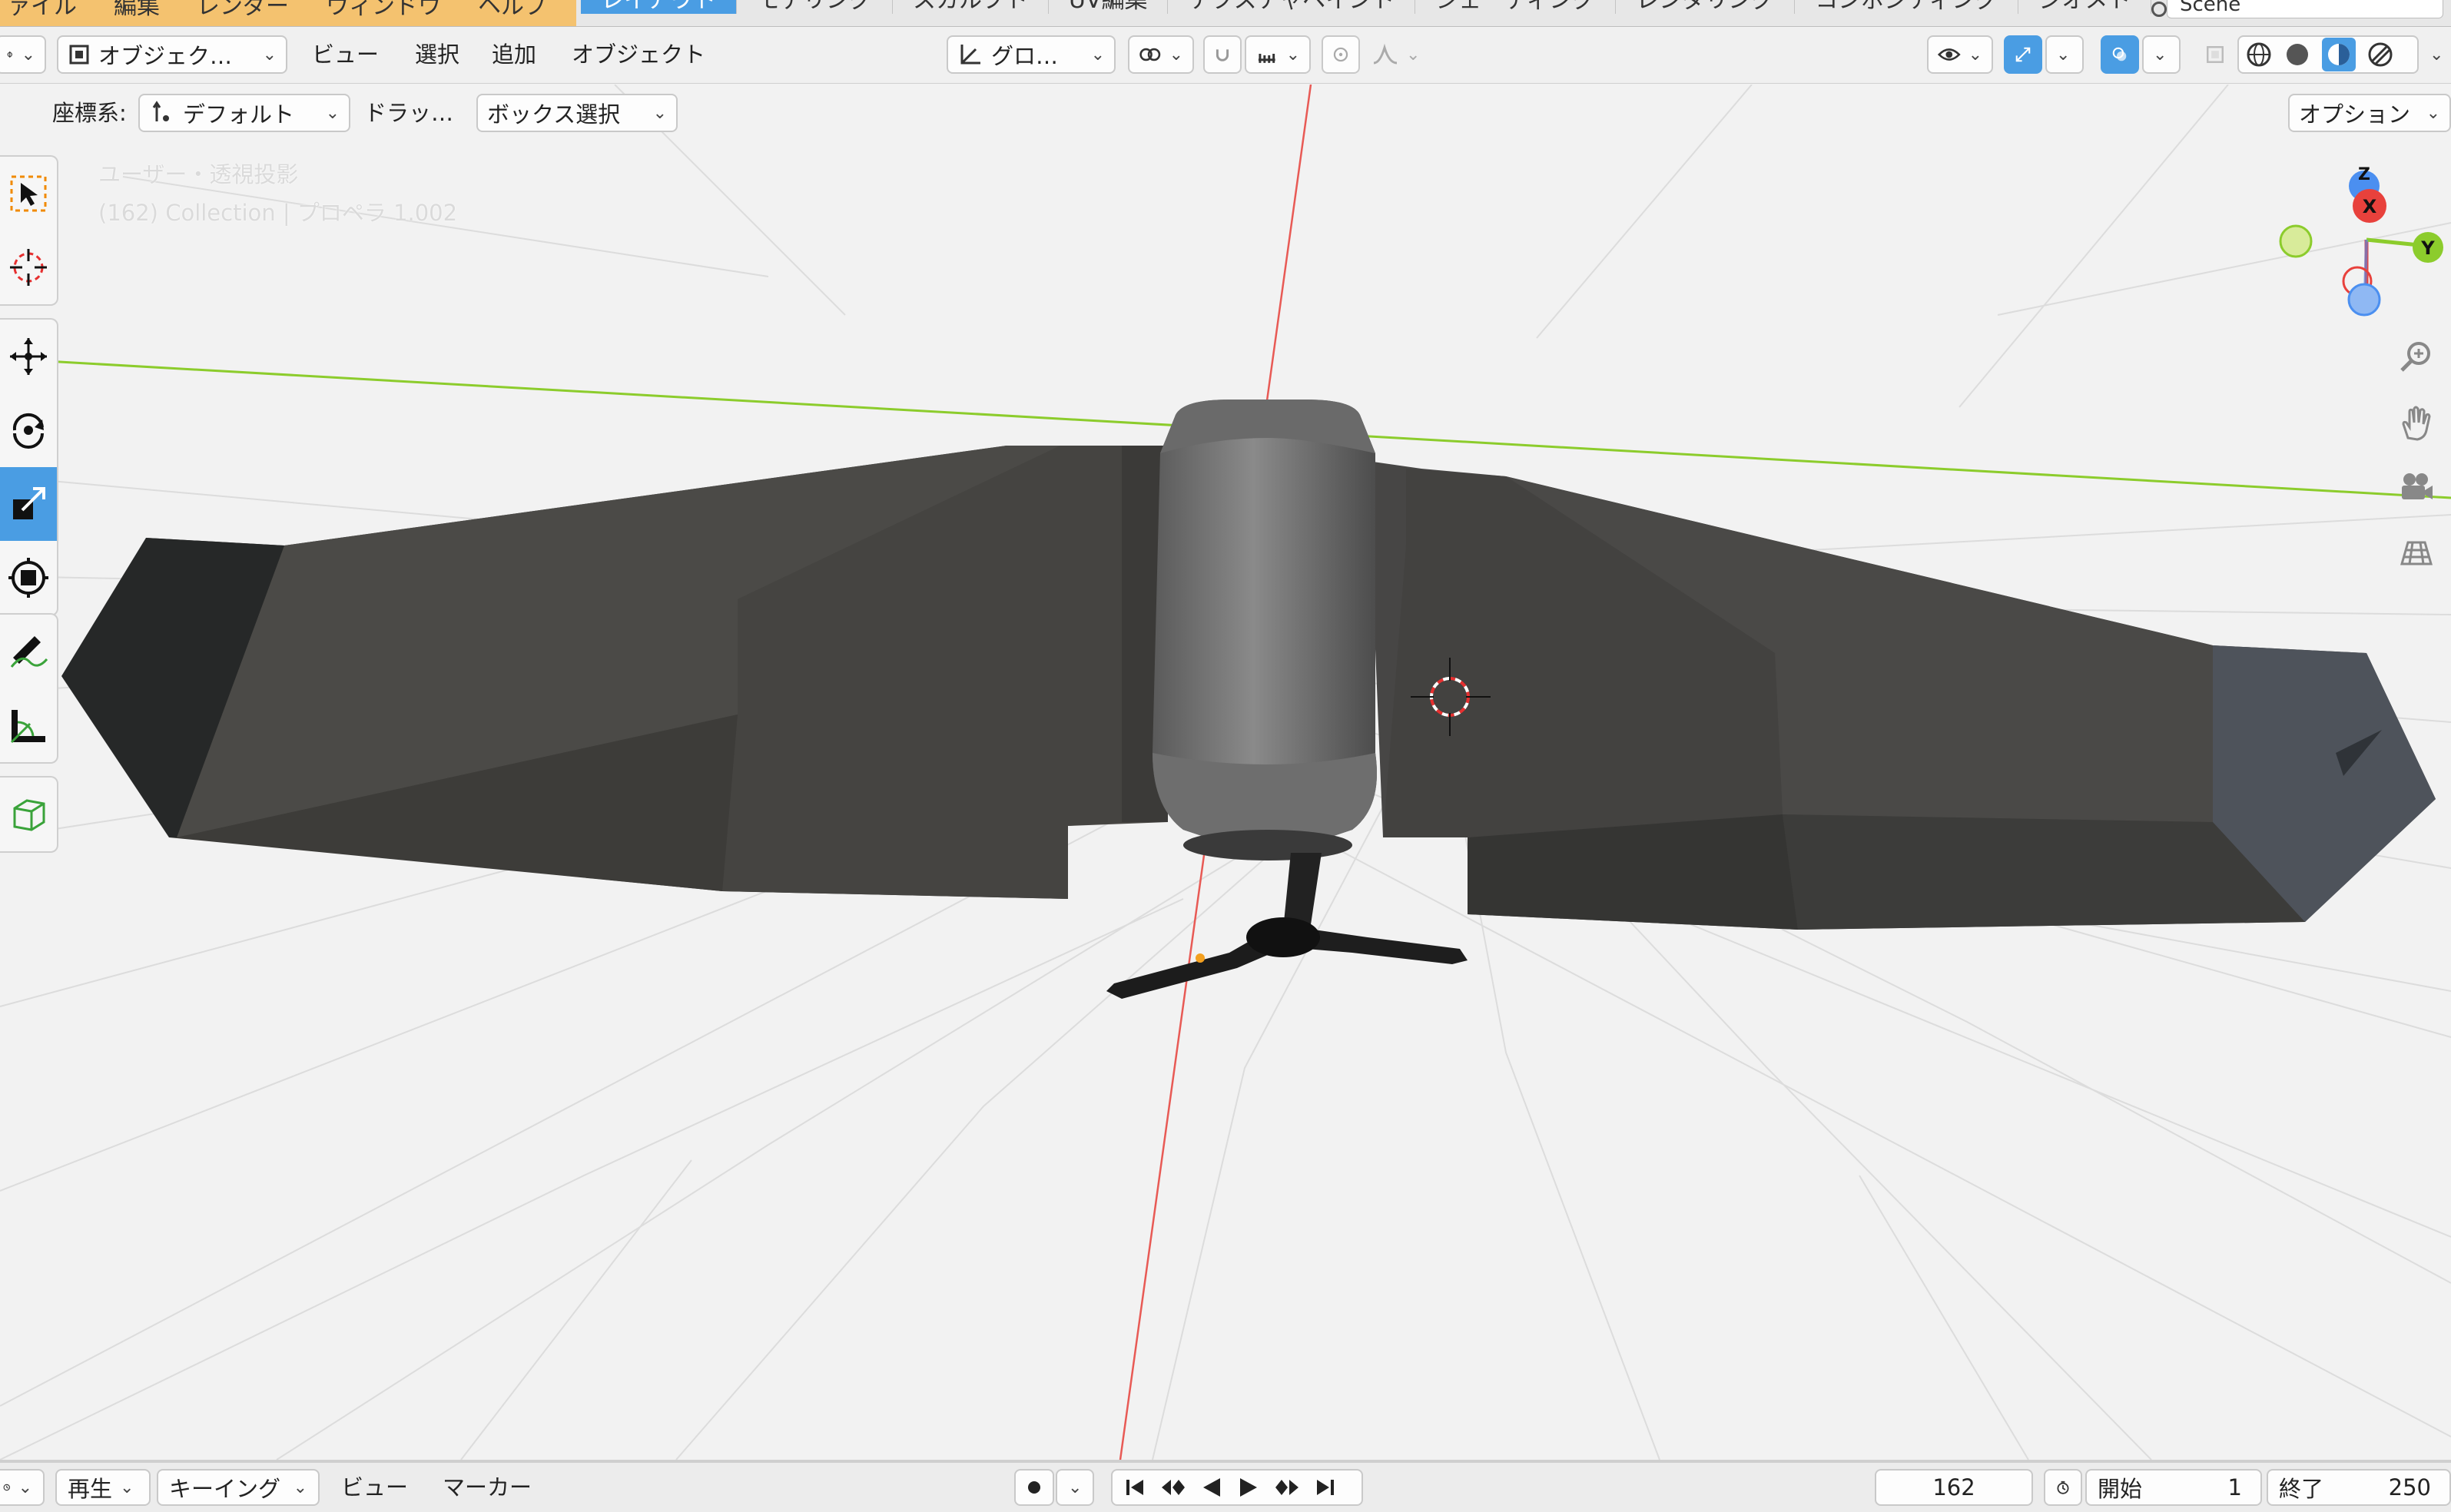 This screenshot has width=2451, height=1512. I want to click on menu-select: 選択, so click(437, 54).